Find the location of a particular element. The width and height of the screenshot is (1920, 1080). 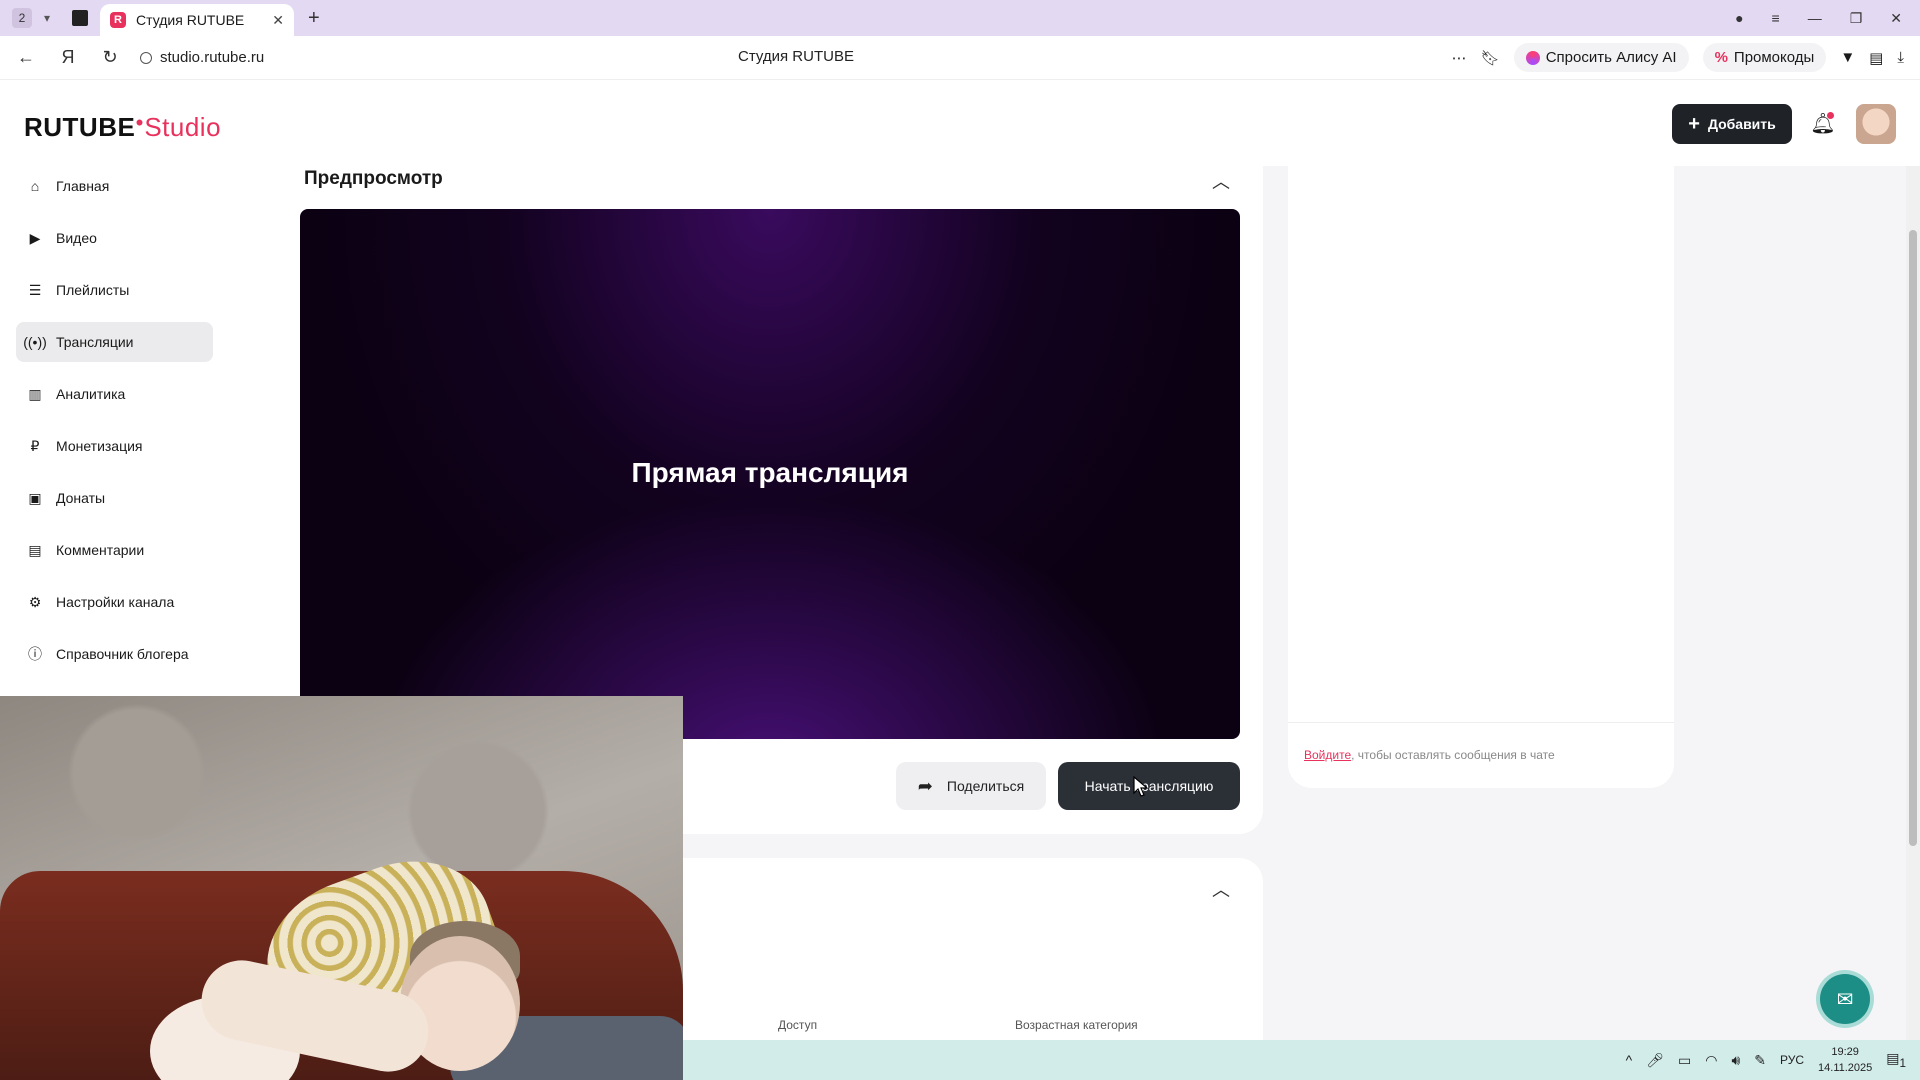

volume-icon: 🔊︎ is located at coordinates (1735, 1060).